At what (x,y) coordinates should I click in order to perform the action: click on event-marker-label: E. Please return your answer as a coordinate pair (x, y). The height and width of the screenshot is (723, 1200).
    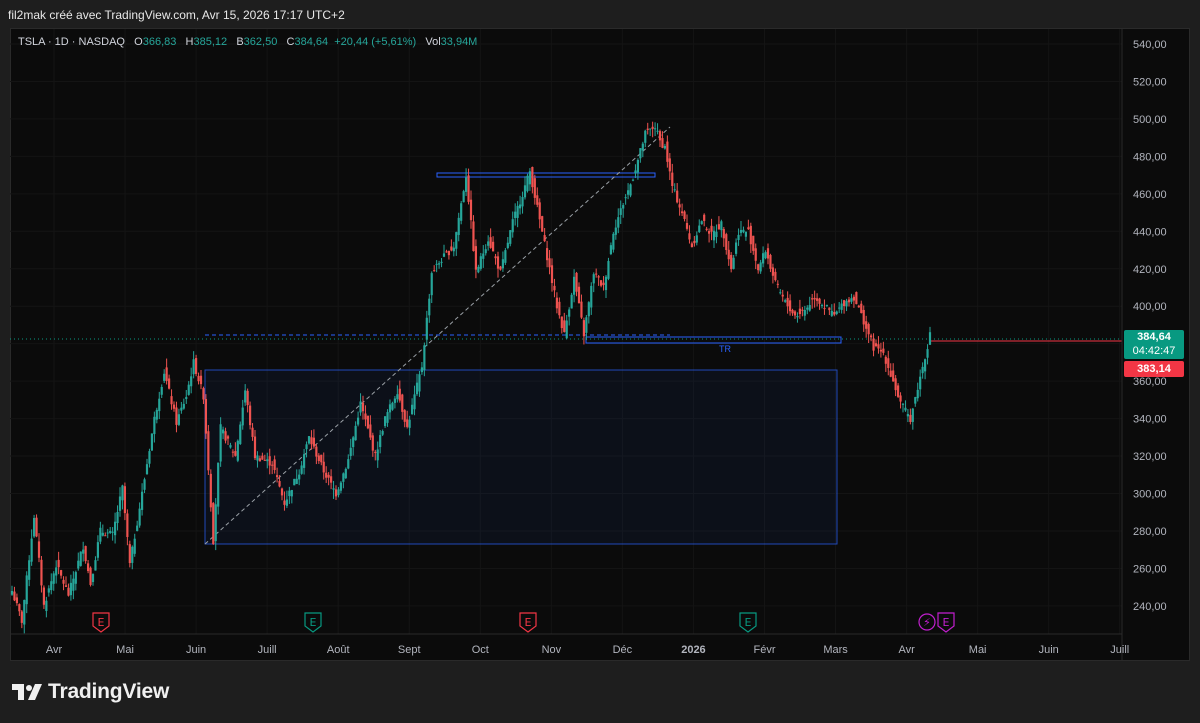
    Looking at the image, I should click on (313, 622).